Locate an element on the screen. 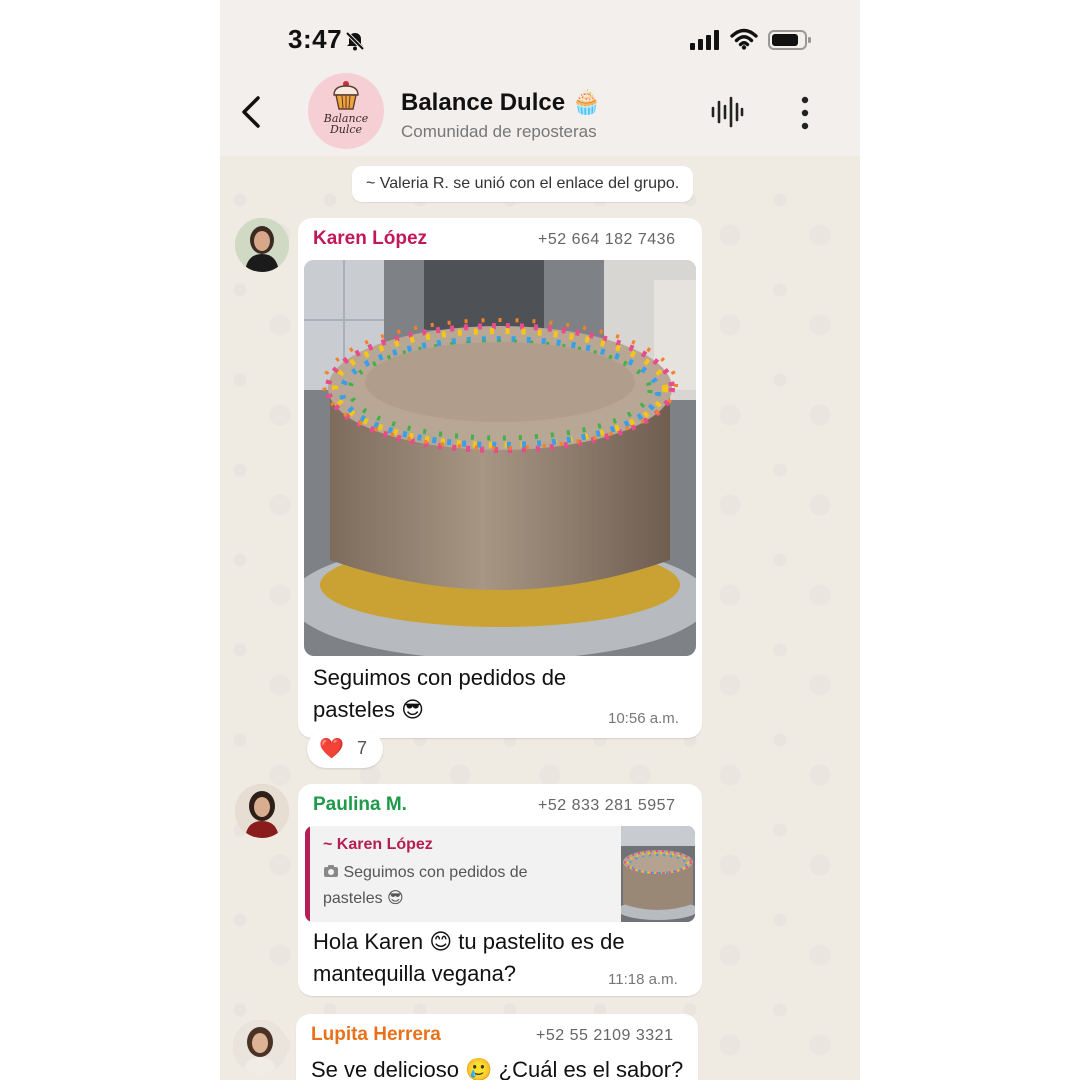 The width and height of the screenshot is (1080, 1080). sender-name: Karen López is located at coordinates (370, 239).